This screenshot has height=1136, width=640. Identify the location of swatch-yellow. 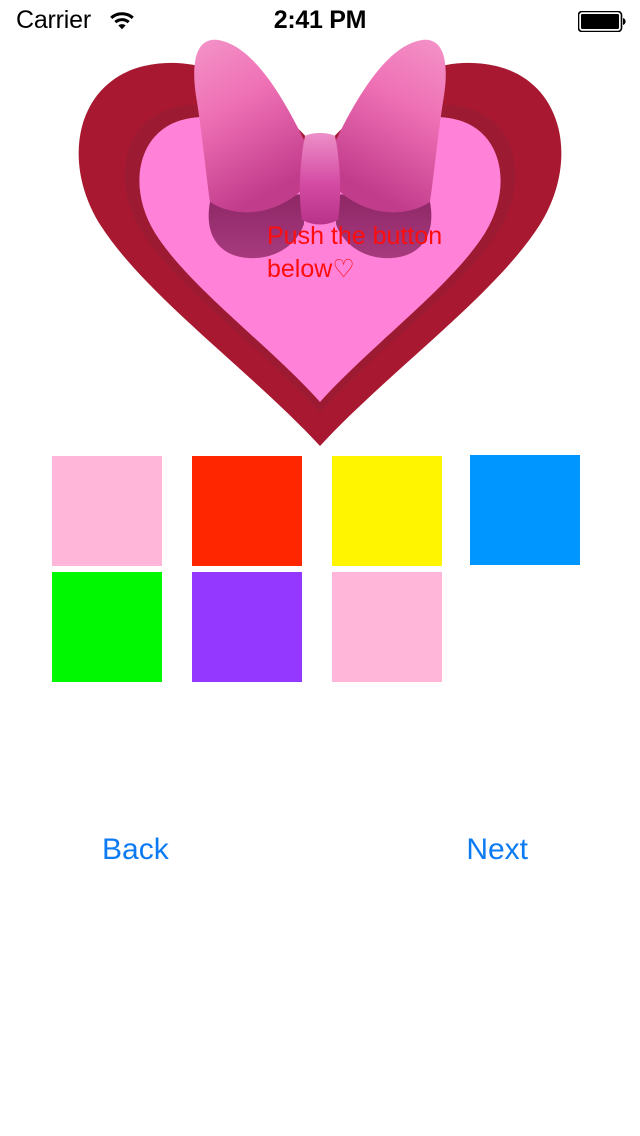
(387, 511).